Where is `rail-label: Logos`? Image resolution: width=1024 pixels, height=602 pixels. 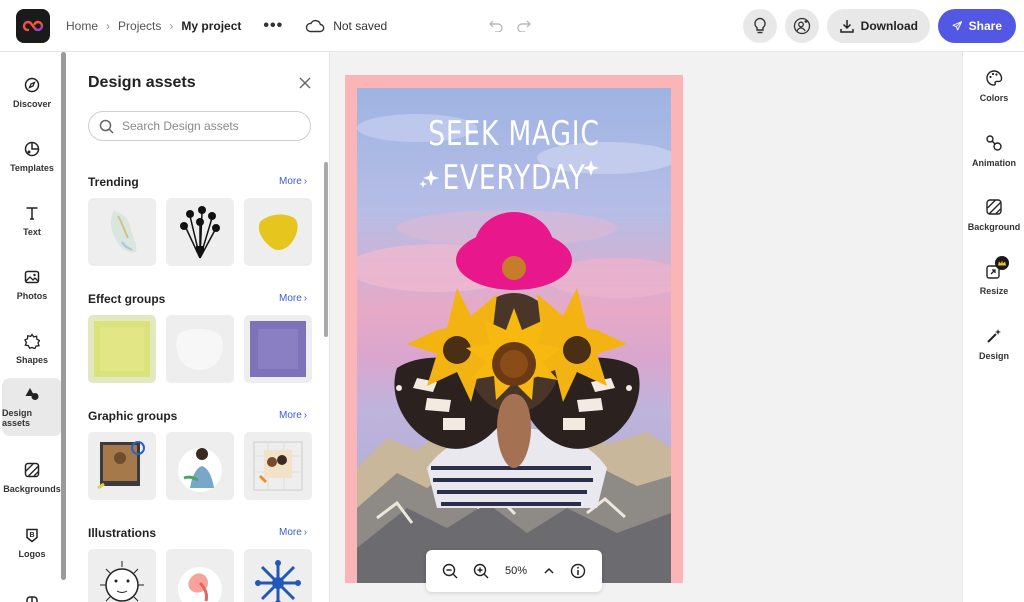 rail-label: Logos is located at coordinates (32, 554).